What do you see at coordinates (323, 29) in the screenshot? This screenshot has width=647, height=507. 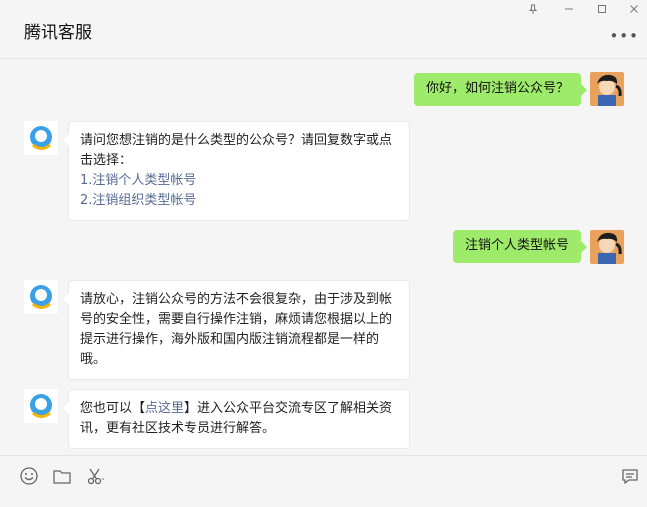 I see `title-bar: 腾讯客服 •••` at bounding box center [323, 29].